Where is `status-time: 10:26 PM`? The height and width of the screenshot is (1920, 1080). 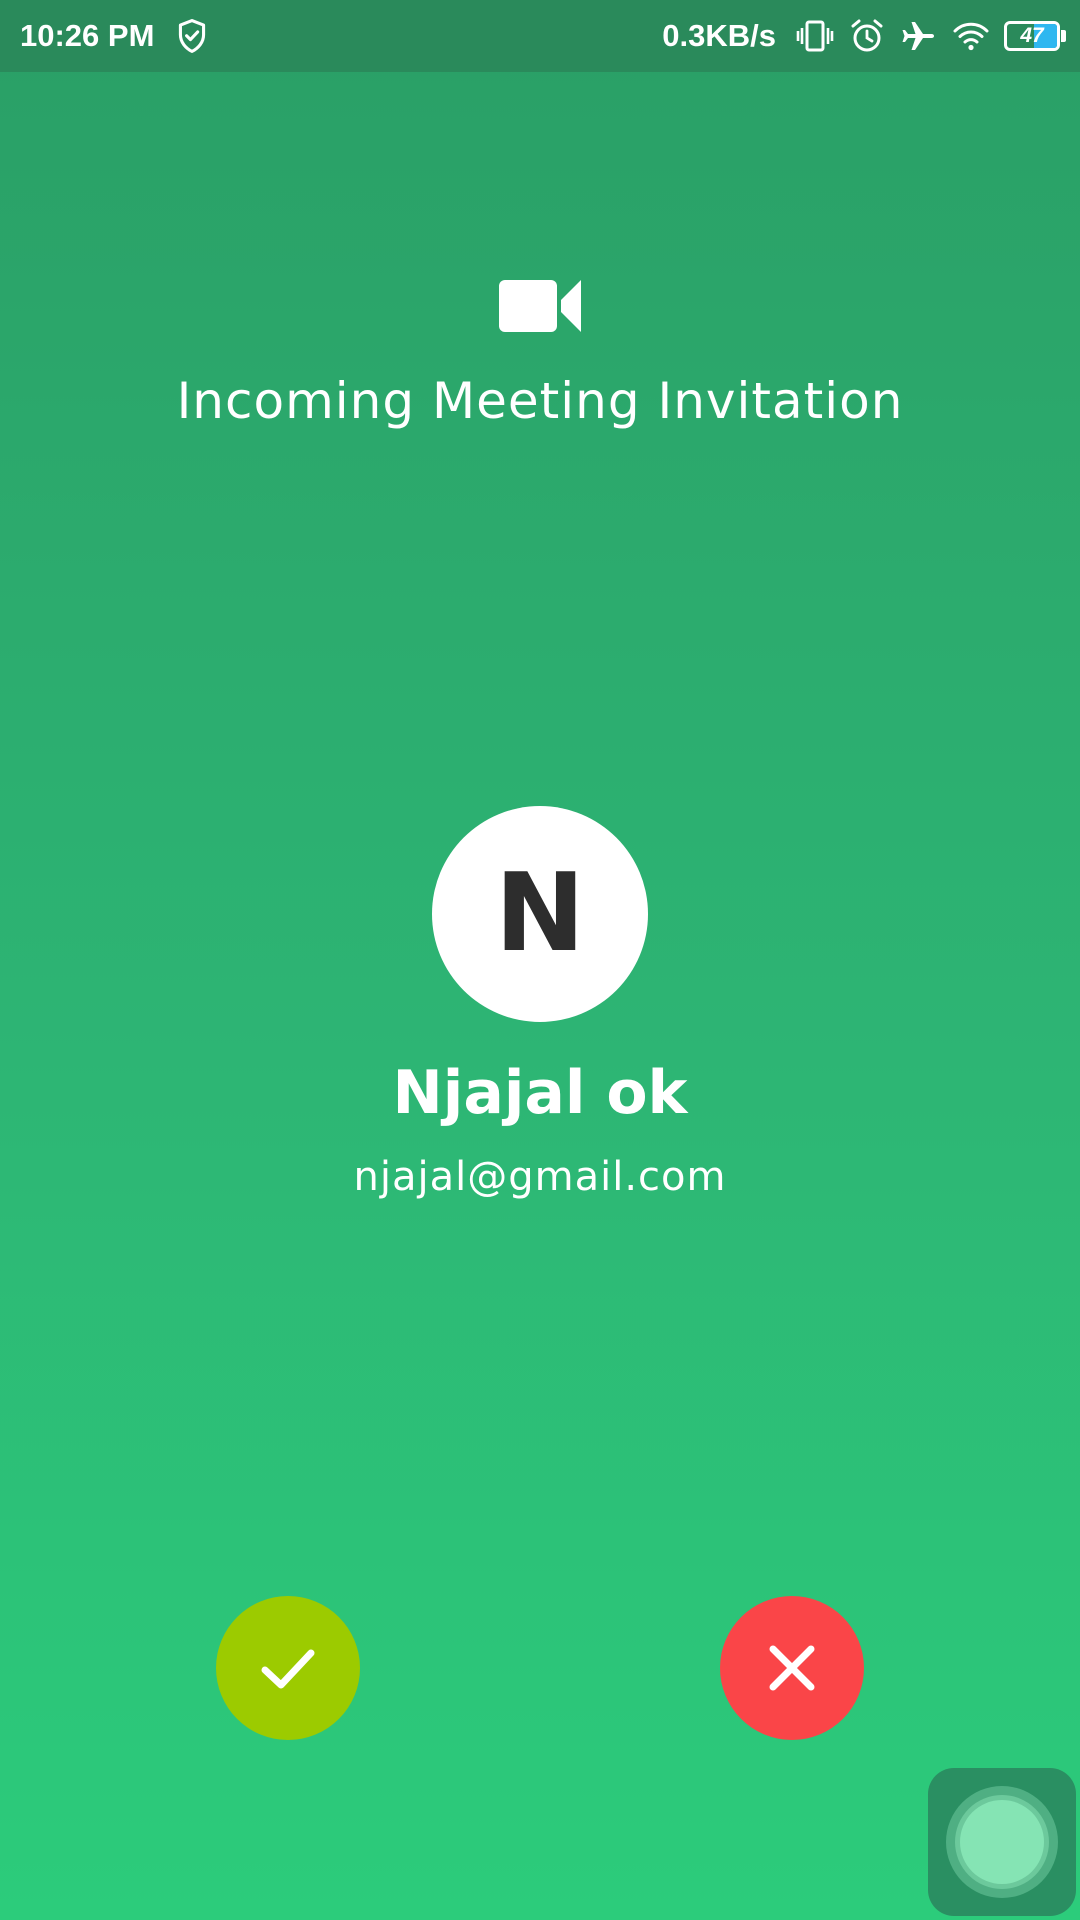 status-time: 10:26 PM is located at coordinates (87, 35).